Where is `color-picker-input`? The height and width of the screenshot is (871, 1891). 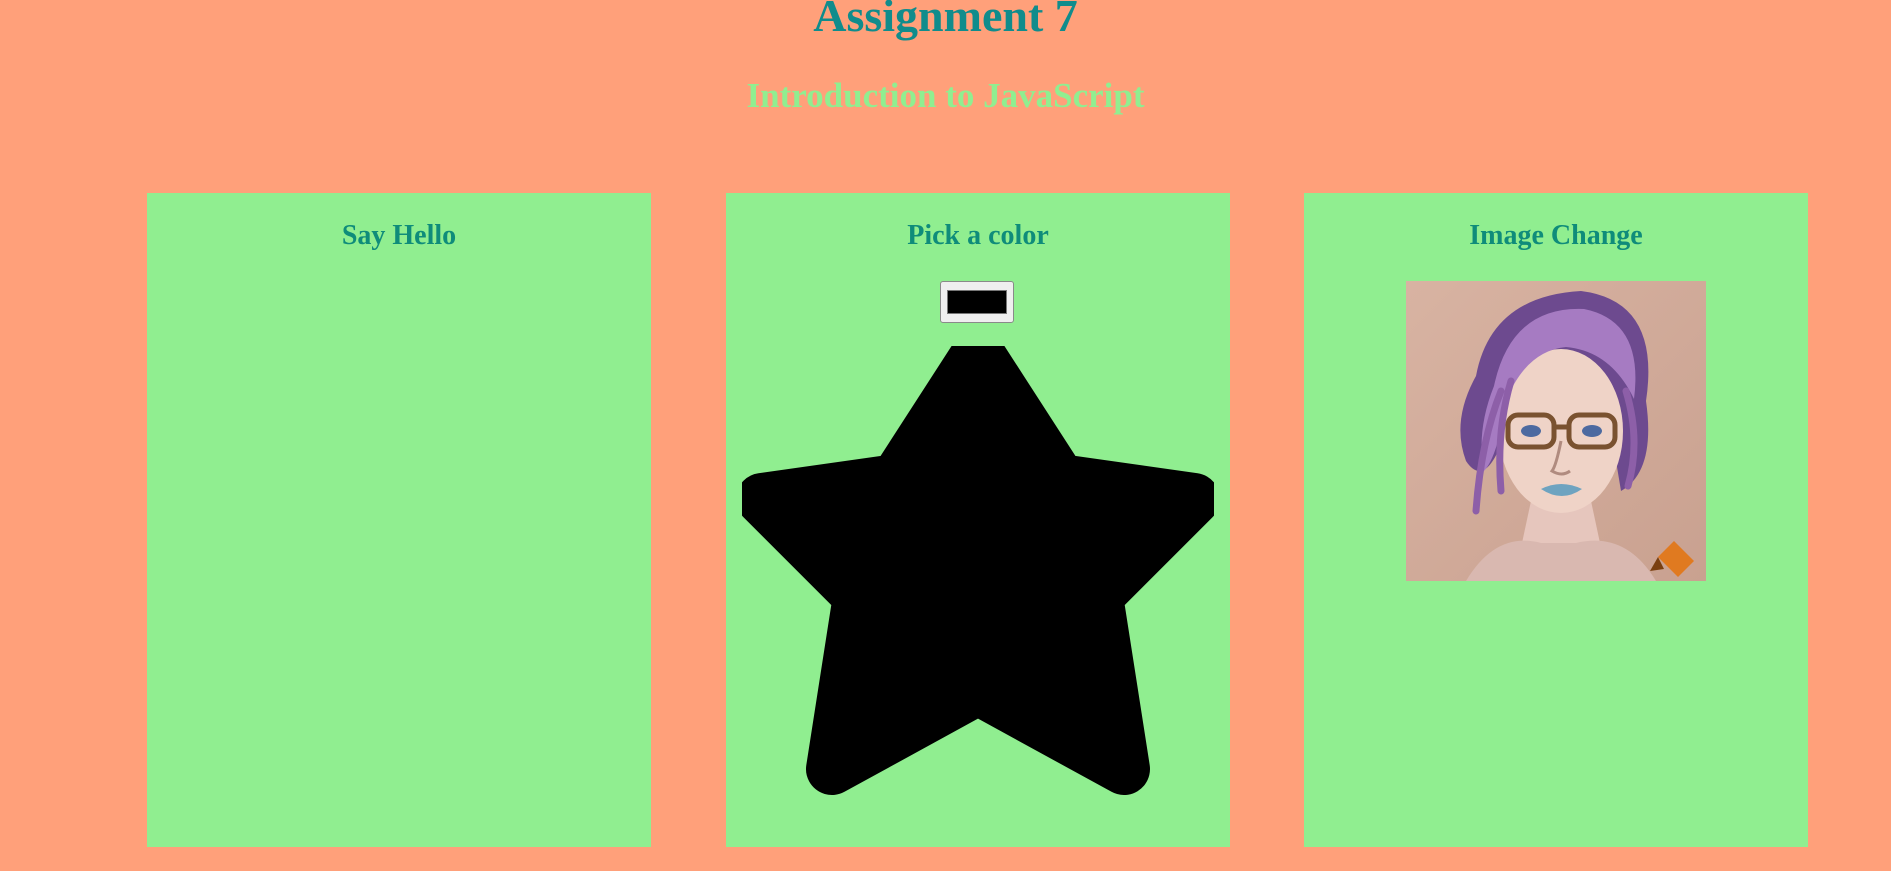
color-picker-input is located at coordinates (977, 302).